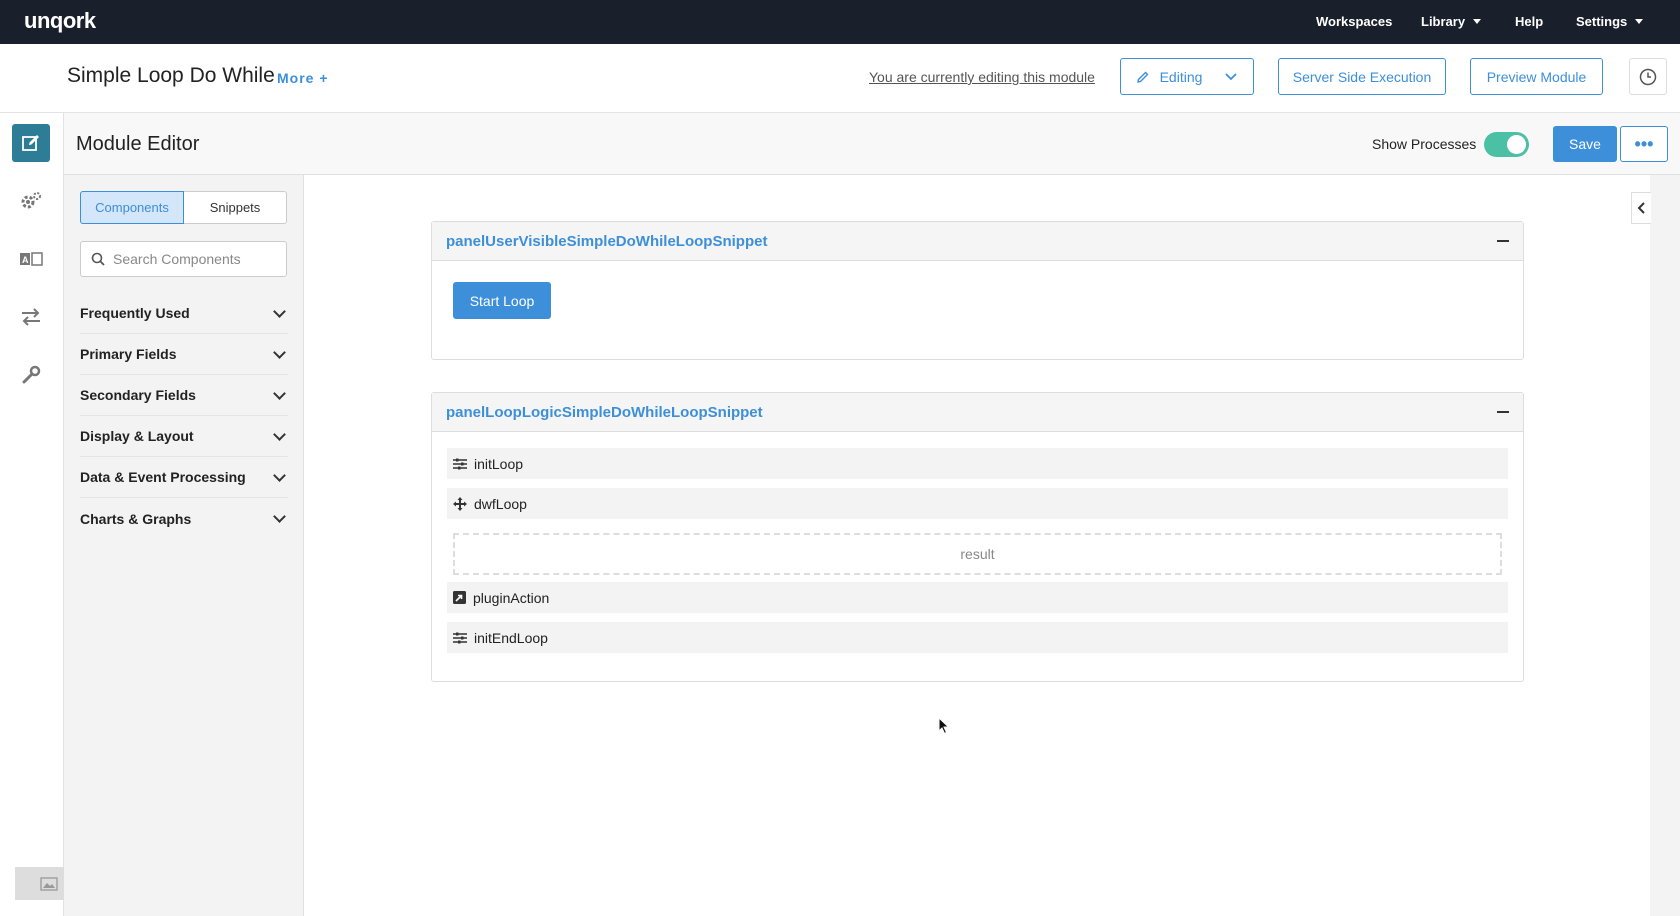 The image size is (1680, 916). What do you see at coordinates (137, 436) in the screenshot?
I see `category-label: Display & Layout` at bounding box center [137, 436].